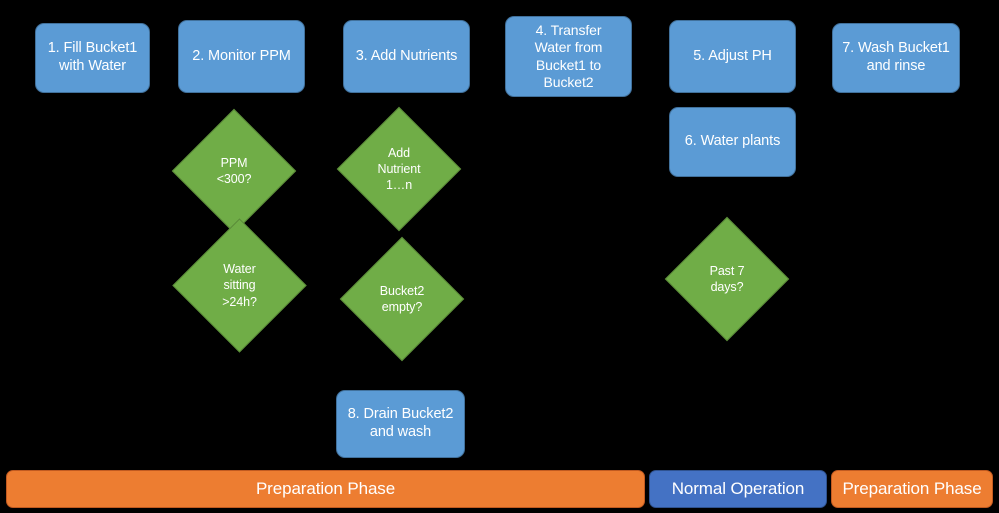  I want to click on decision-label: Bucket2 empty?, so click(402, 298).